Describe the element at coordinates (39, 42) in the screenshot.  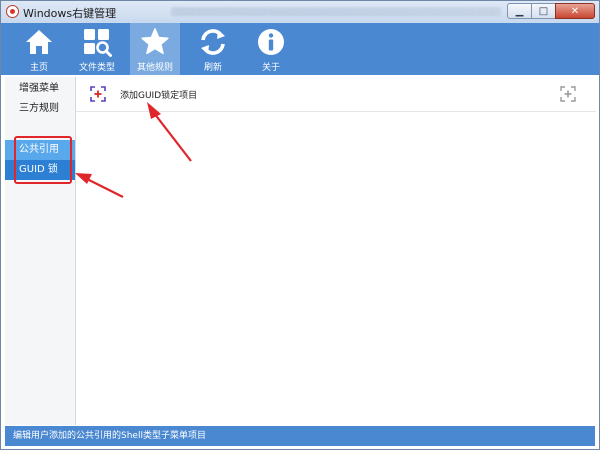
I see `home-icon` at that location.